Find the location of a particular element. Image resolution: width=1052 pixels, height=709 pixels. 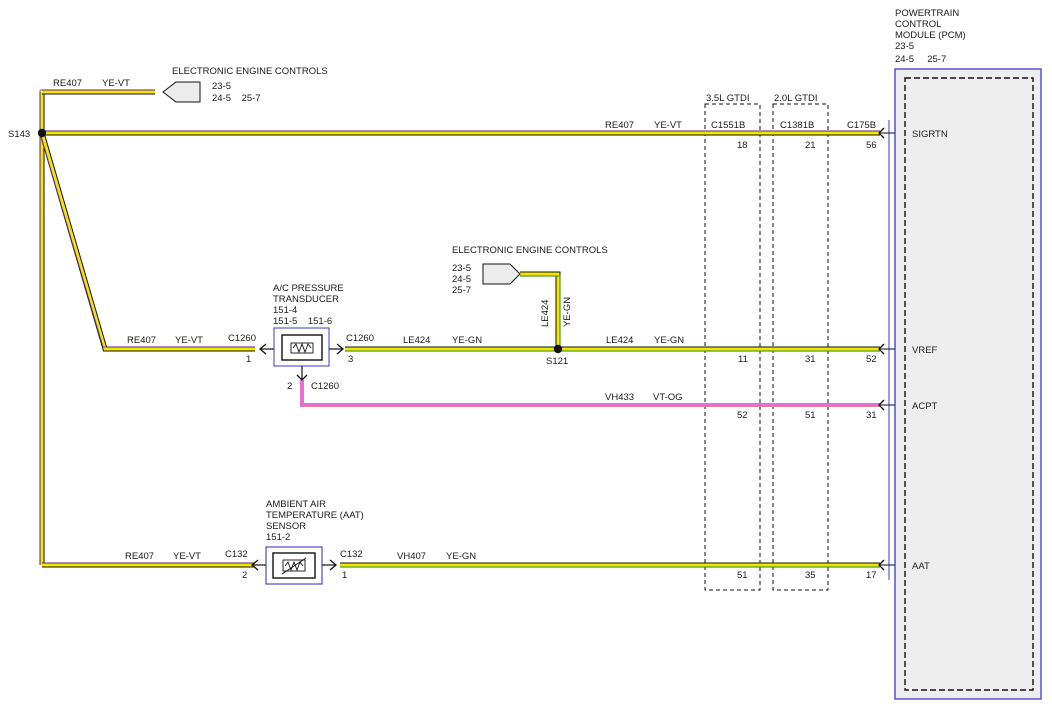

diagram-label: CONTROL is located at coordinates (918, 24).